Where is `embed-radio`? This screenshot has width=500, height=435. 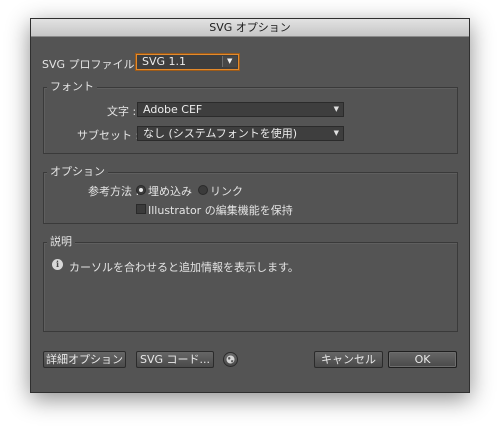
embed-radio is located at coordinates (141, 190).